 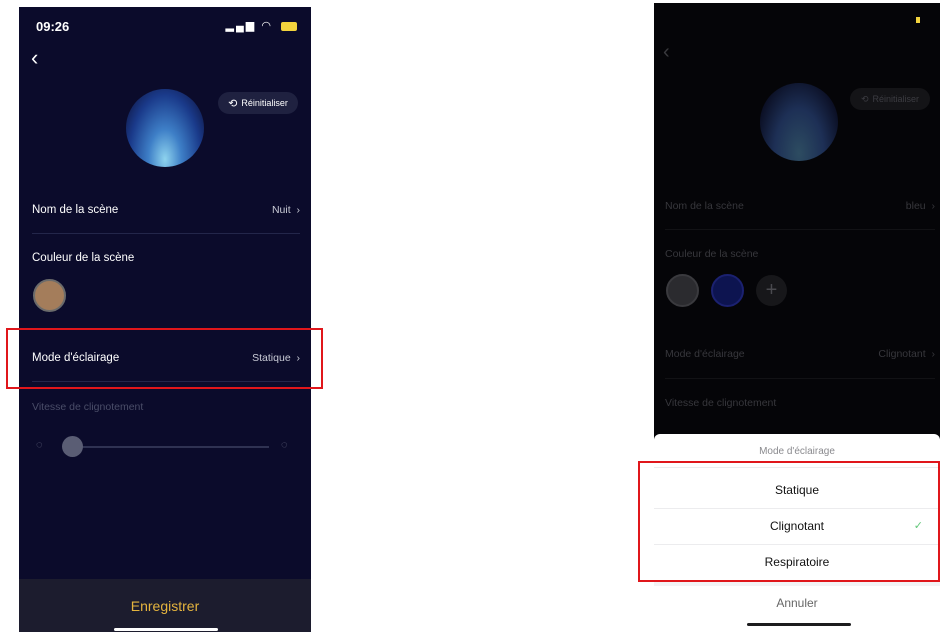 What do you see at coordinates (165, 24) in the screenshot?
I see `status-bar: 09:26 ▂▄▆ ◠` at bounding box center [165, 24].